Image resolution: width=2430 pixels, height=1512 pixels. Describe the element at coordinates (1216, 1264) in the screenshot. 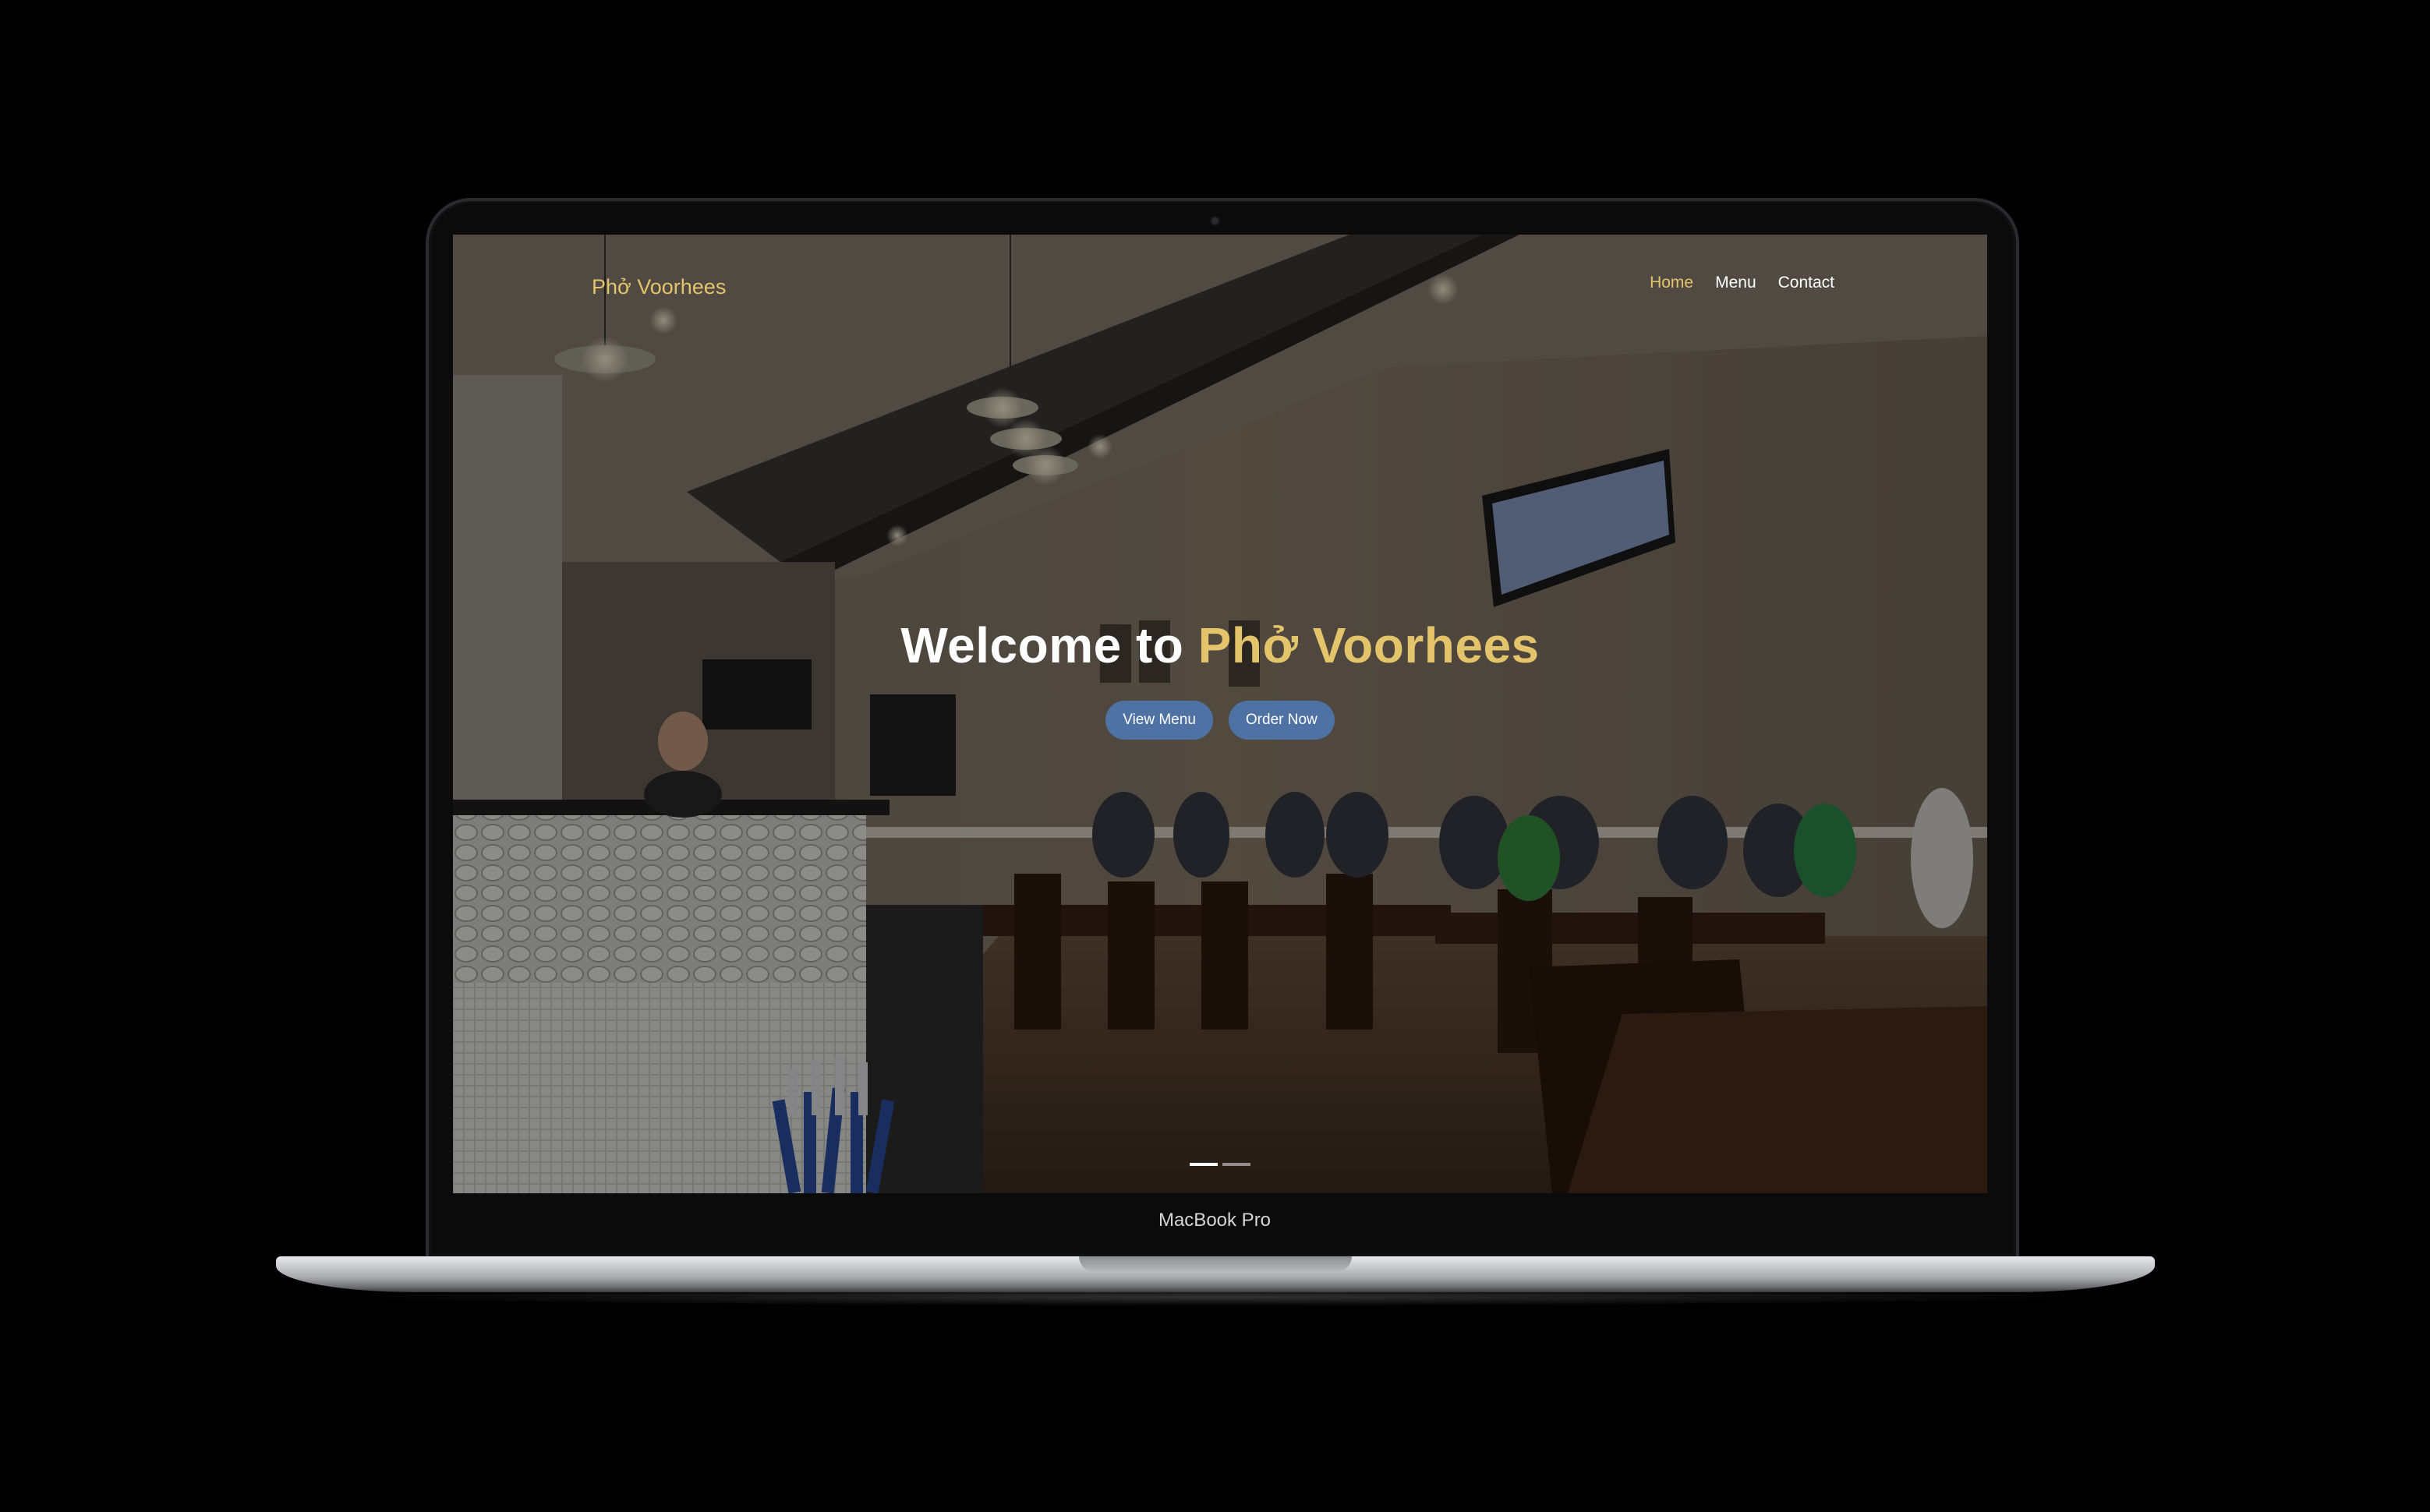

I see `laptop-opening-notch` at that location.